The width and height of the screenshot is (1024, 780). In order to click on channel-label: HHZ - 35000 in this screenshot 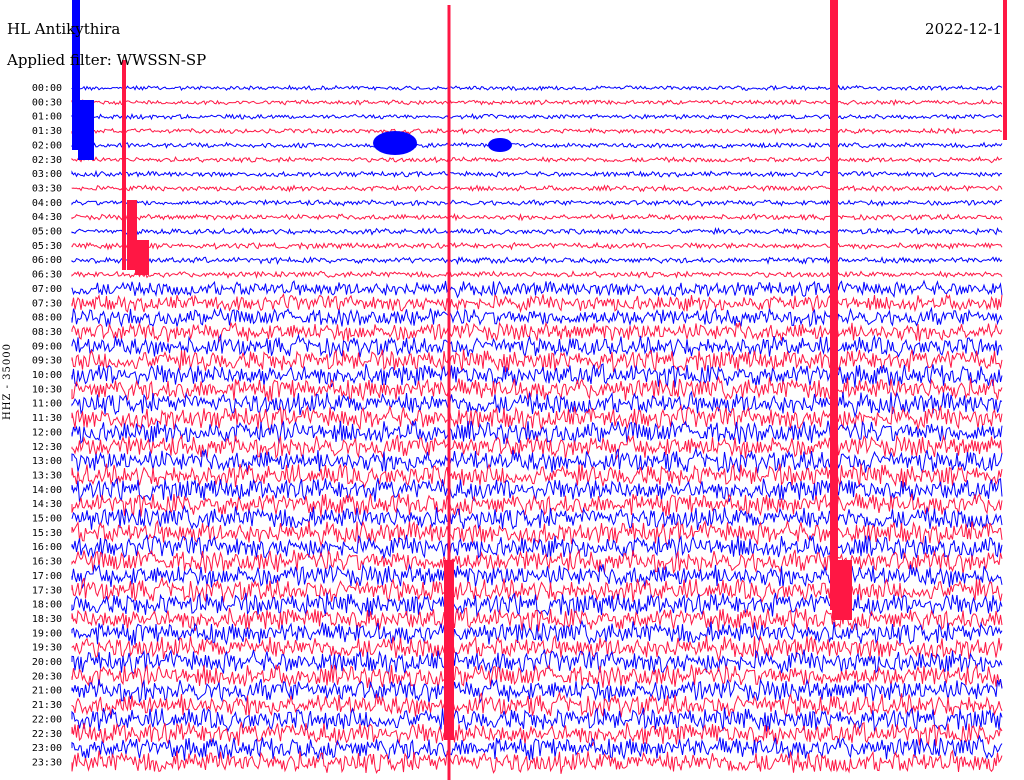, I will do `click(7, 381)`.